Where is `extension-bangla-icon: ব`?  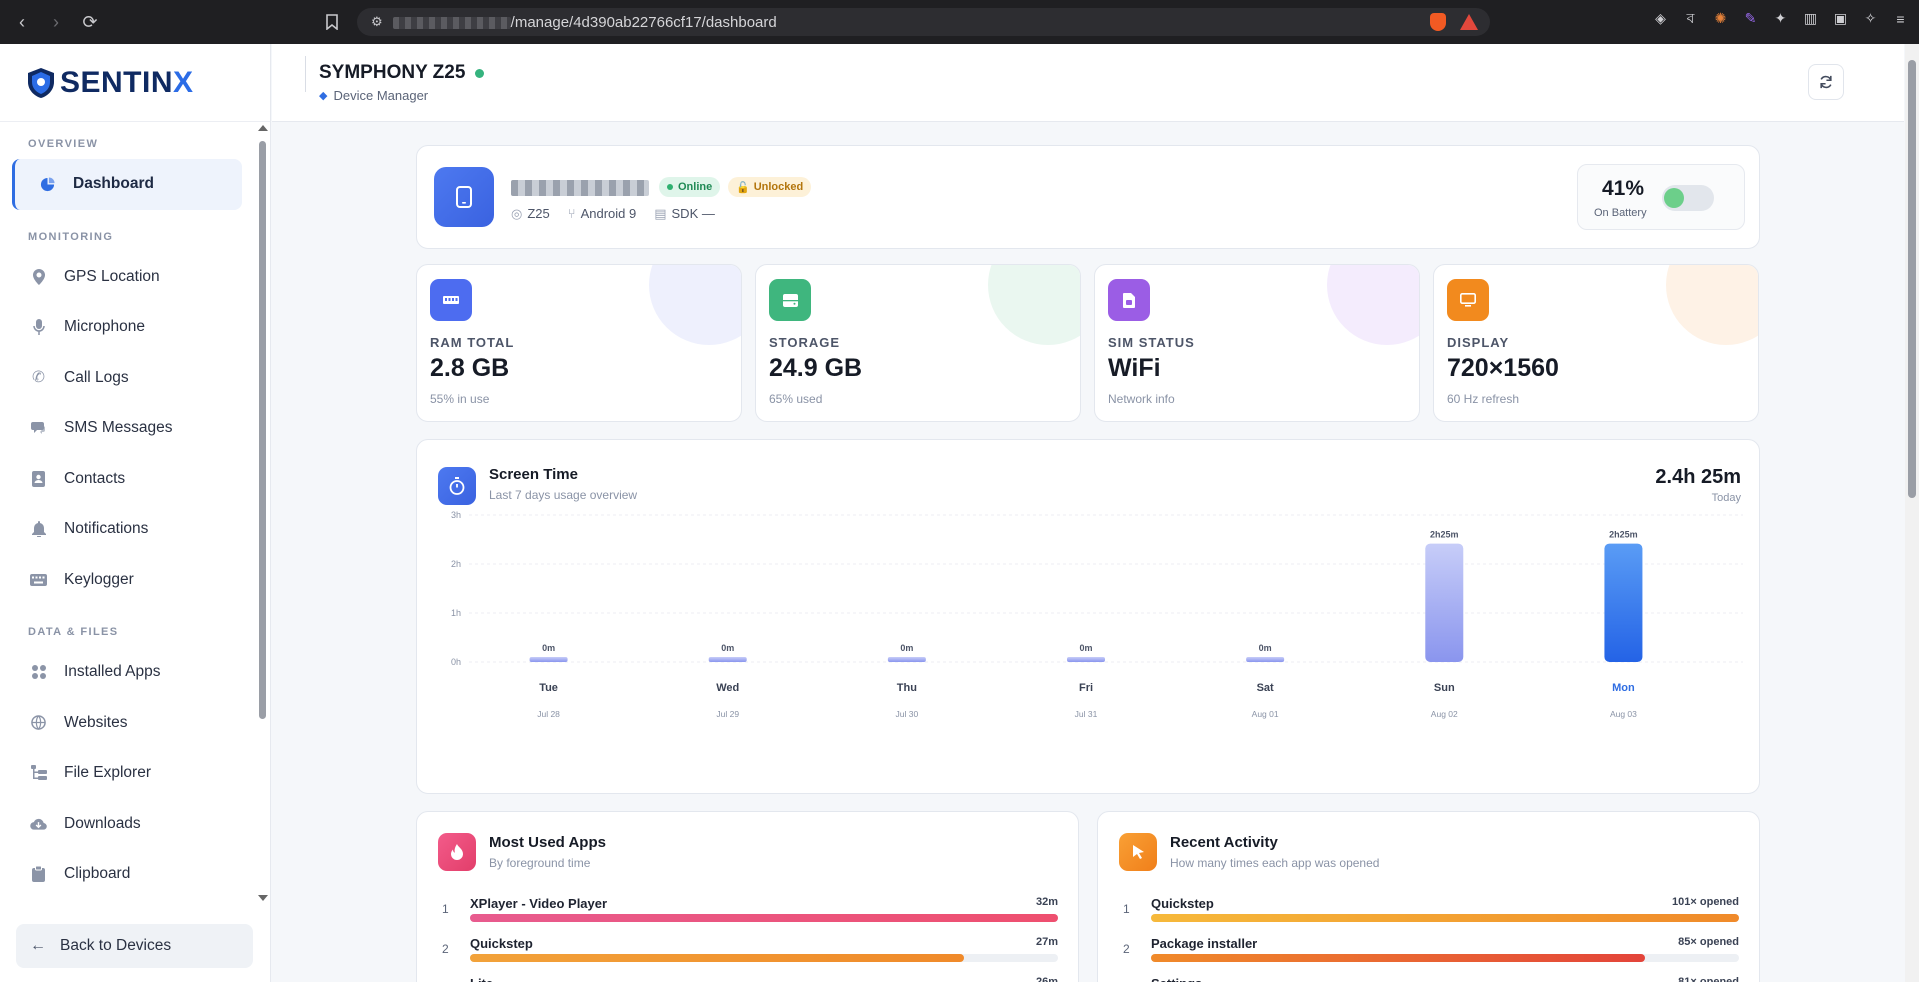 extension-bangla-icon: ব is located at coordinates (1690, 18).